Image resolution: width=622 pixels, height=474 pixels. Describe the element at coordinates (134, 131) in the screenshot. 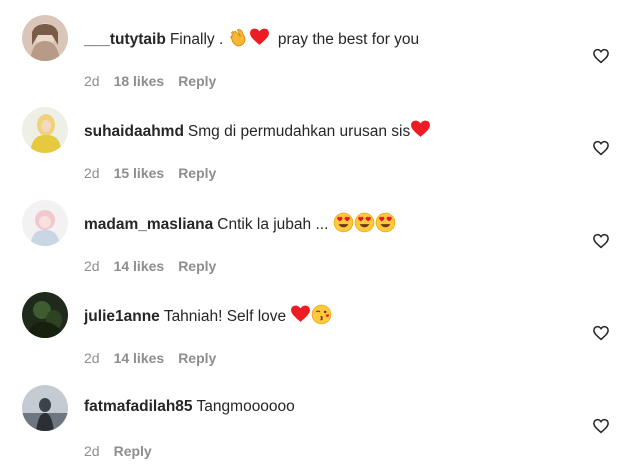

I see `comment-username: suhaidaahmd` at that location.